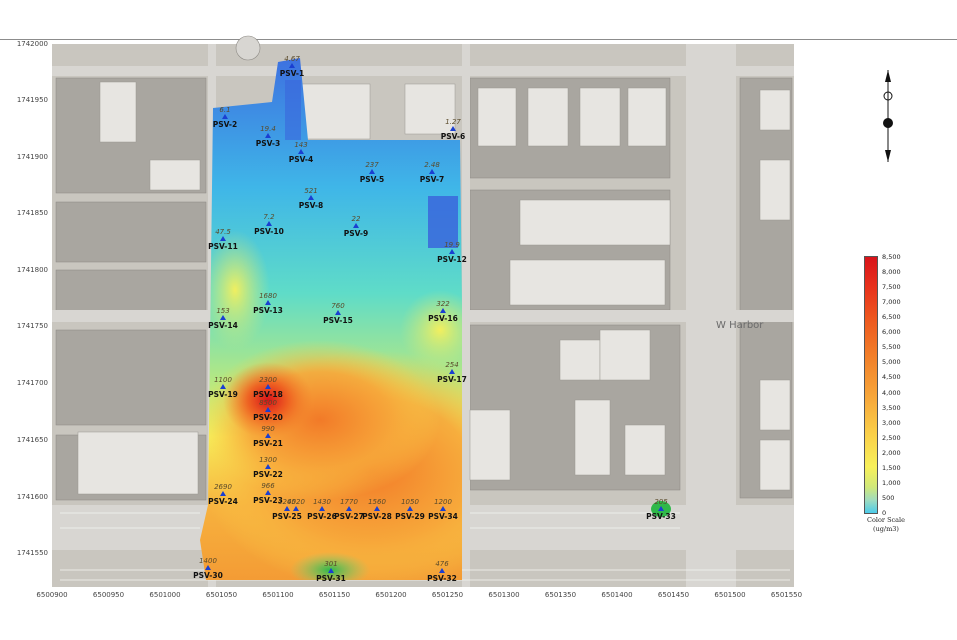 The height and width of the screenshot is (640, 957). What do you see at coordinates (292, 59) in the screenshot?
I see `probe-value: 4.67` at bounding box center [292, 59].